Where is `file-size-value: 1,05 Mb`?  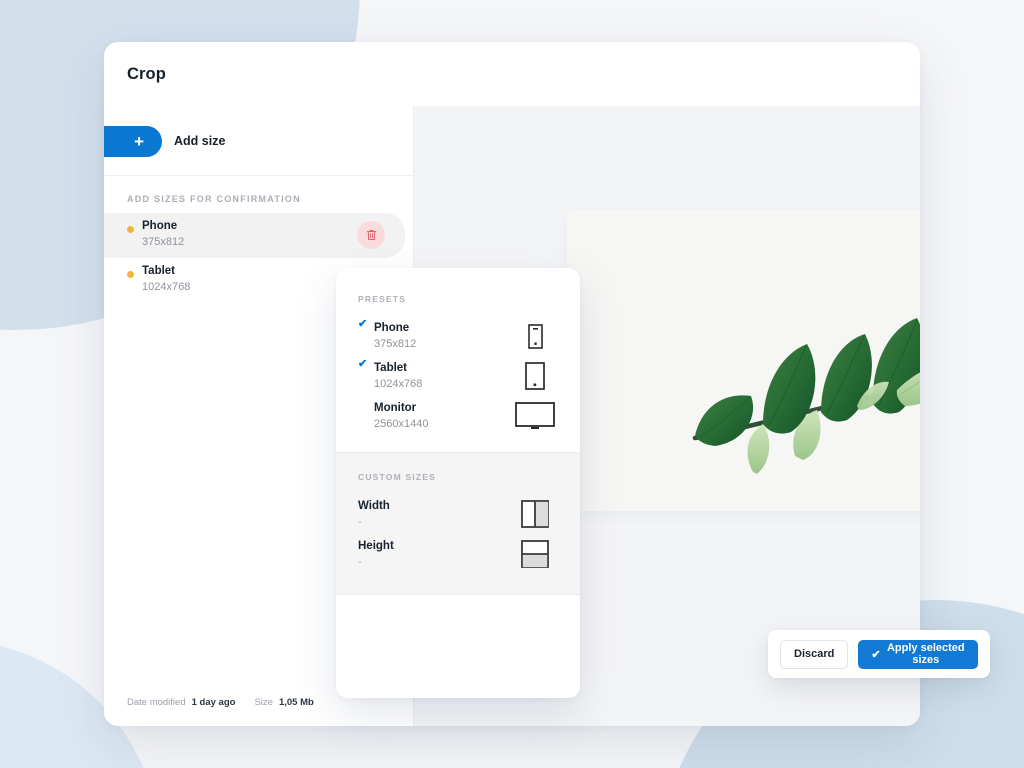
file-size-value: 1,05 Mb is located at coordinates (296, 702).